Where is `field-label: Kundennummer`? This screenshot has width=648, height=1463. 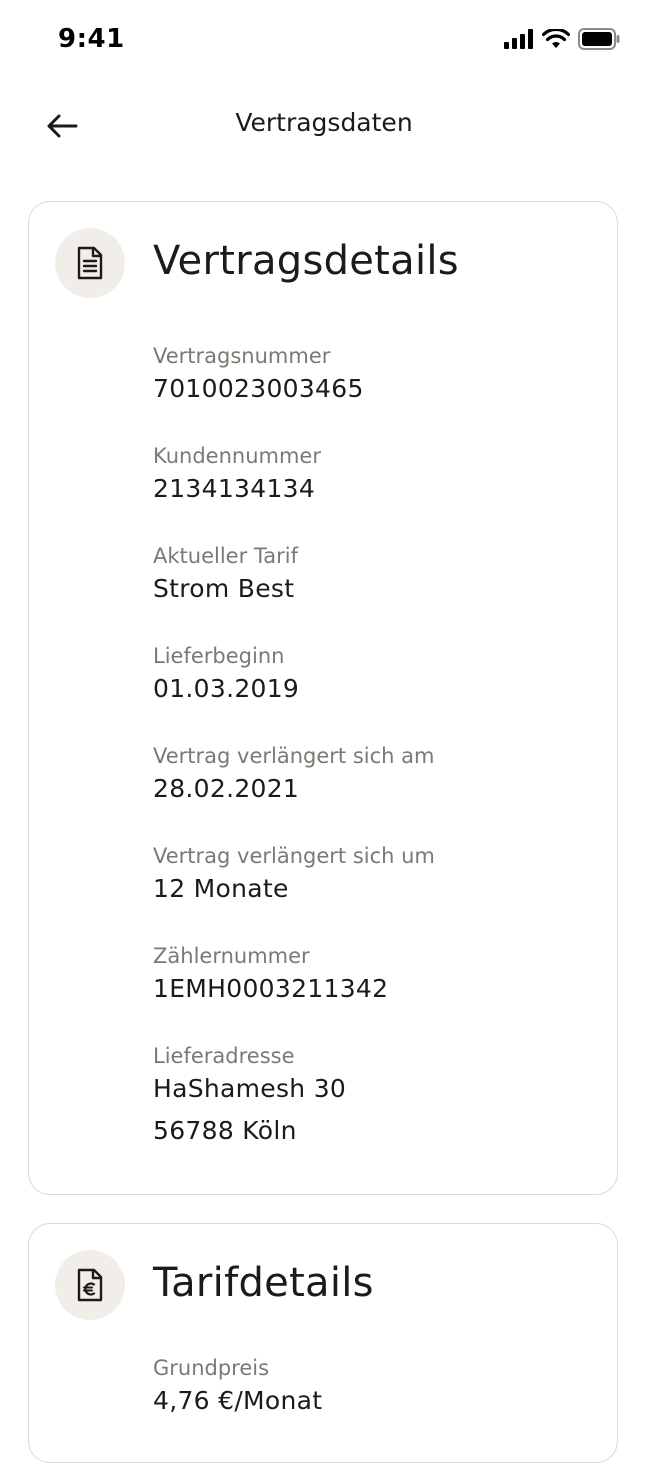 field-label: Kundennummer is located at coordinates (237, 456).